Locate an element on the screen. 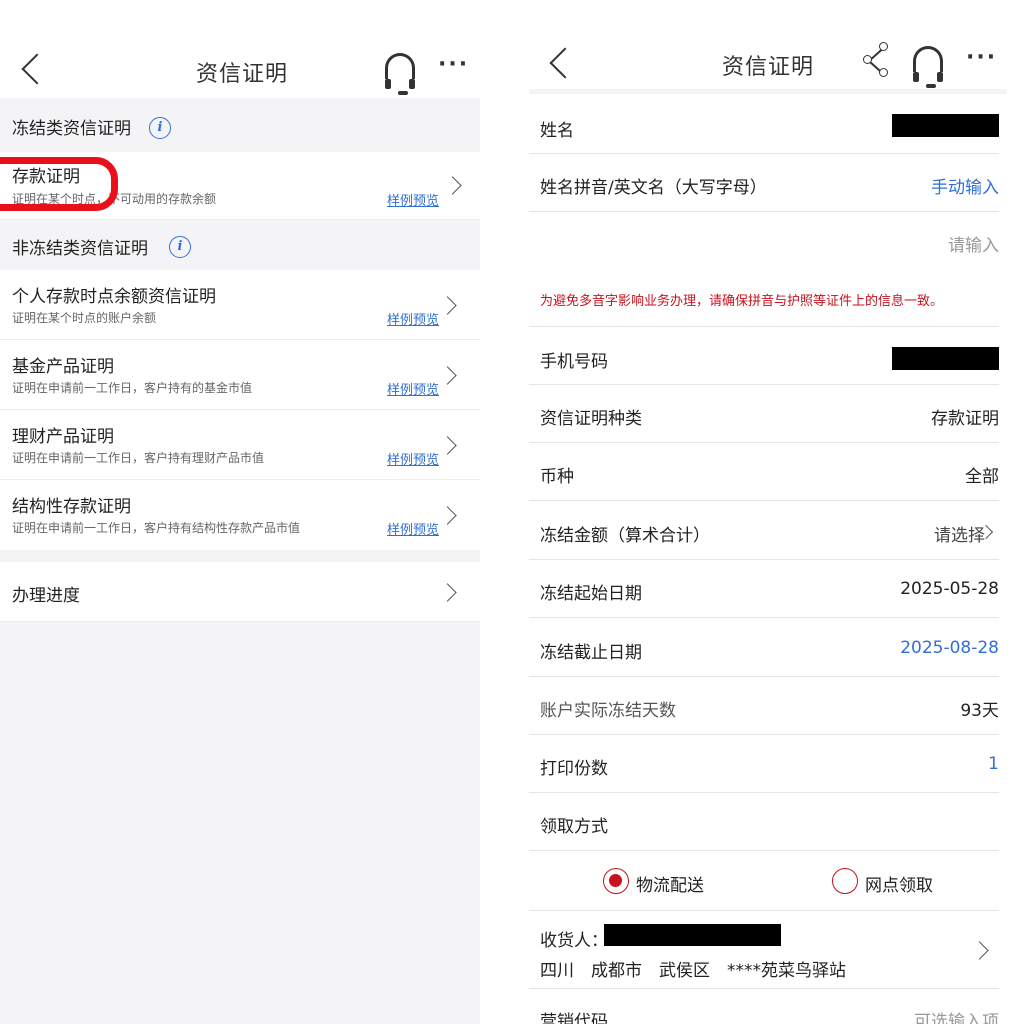 The image size is (1016, 1024). receiver-label: 收货人： is located at coordinates (574, 941).